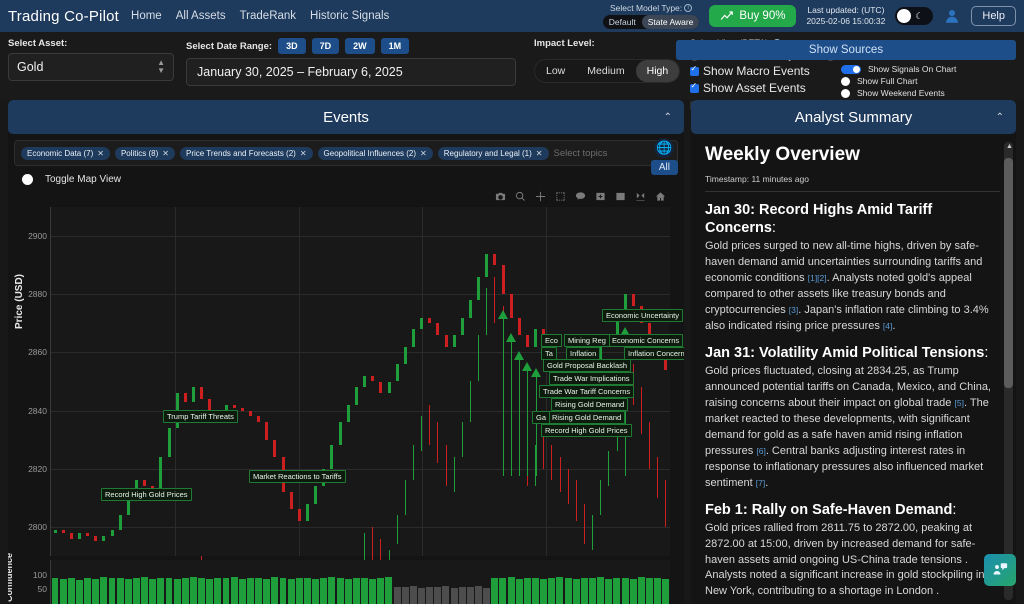  Describe the element at coordinates (500, 196) in the screenshot. I see `camera-icon` at that location.